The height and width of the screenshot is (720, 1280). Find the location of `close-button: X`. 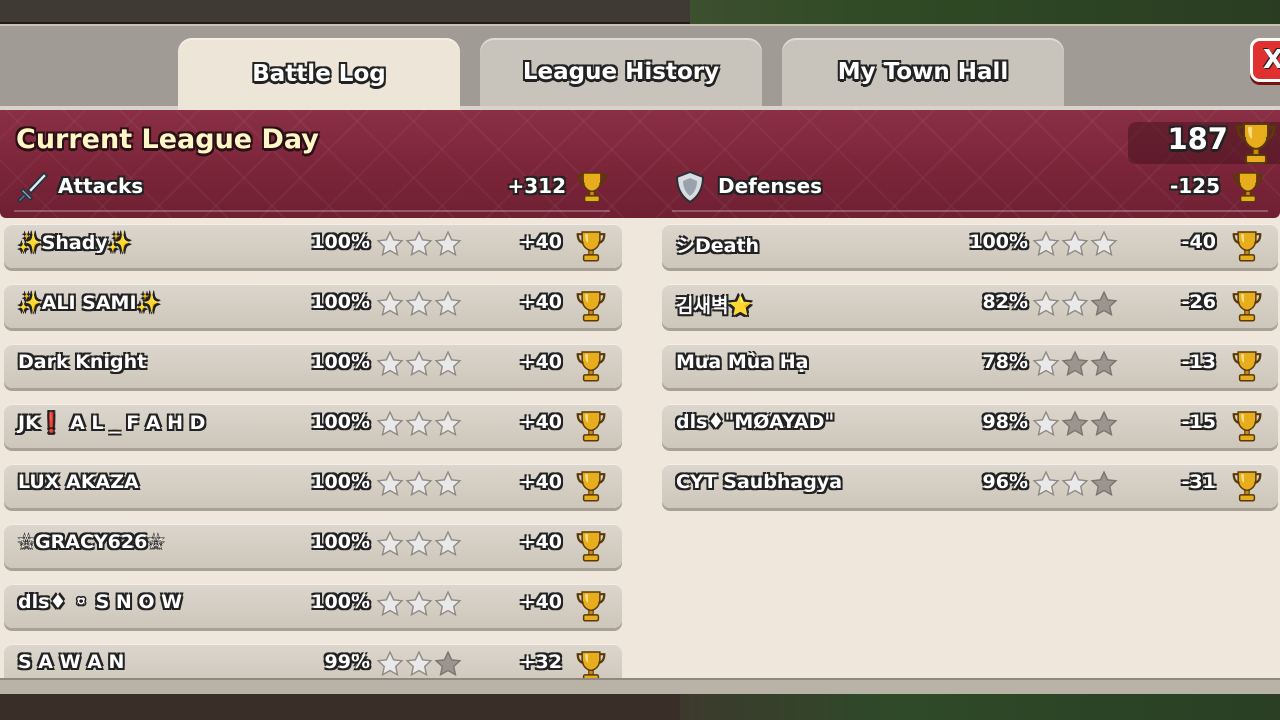

close-button: X is located at coordinates (1265, 60).